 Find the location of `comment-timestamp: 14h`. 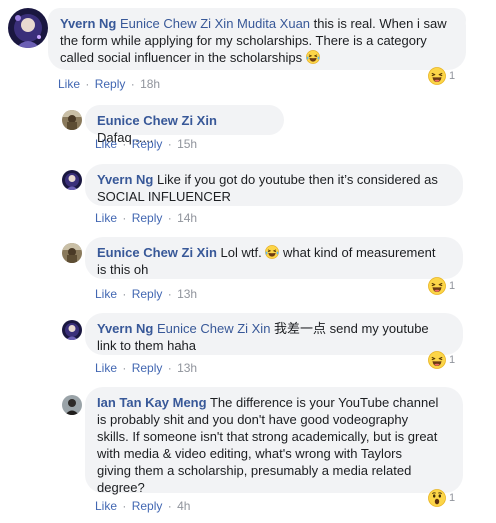

comment-timestamp: 14h is located at coordinates (187, 218).